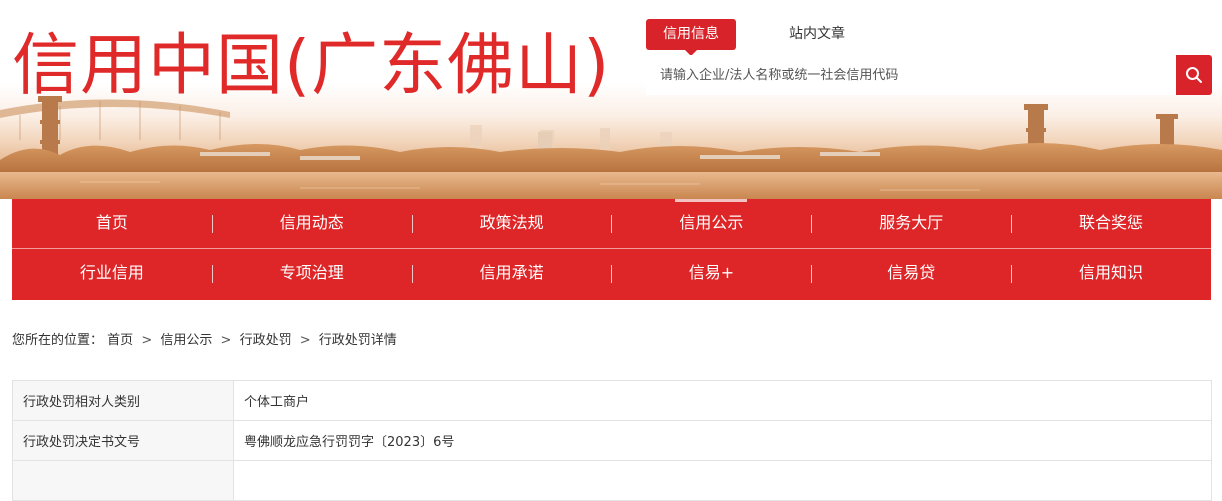  What do you see at coordinates (711, 224) in the screenshot?
I see `nav-item-credit-publicity: 信用公示` at bounding box center [711, 224].